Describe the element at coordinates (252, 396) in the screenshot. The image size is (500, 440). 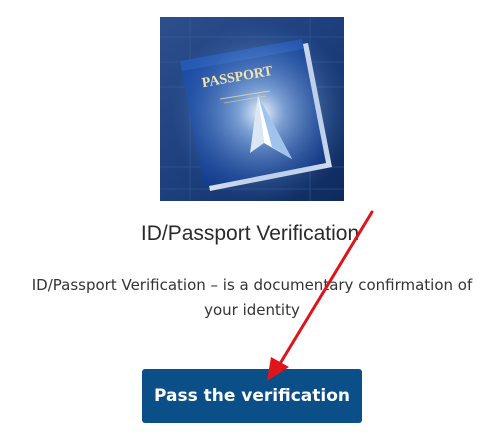
I see `pass-verification-button: Pass the verification` at that location.